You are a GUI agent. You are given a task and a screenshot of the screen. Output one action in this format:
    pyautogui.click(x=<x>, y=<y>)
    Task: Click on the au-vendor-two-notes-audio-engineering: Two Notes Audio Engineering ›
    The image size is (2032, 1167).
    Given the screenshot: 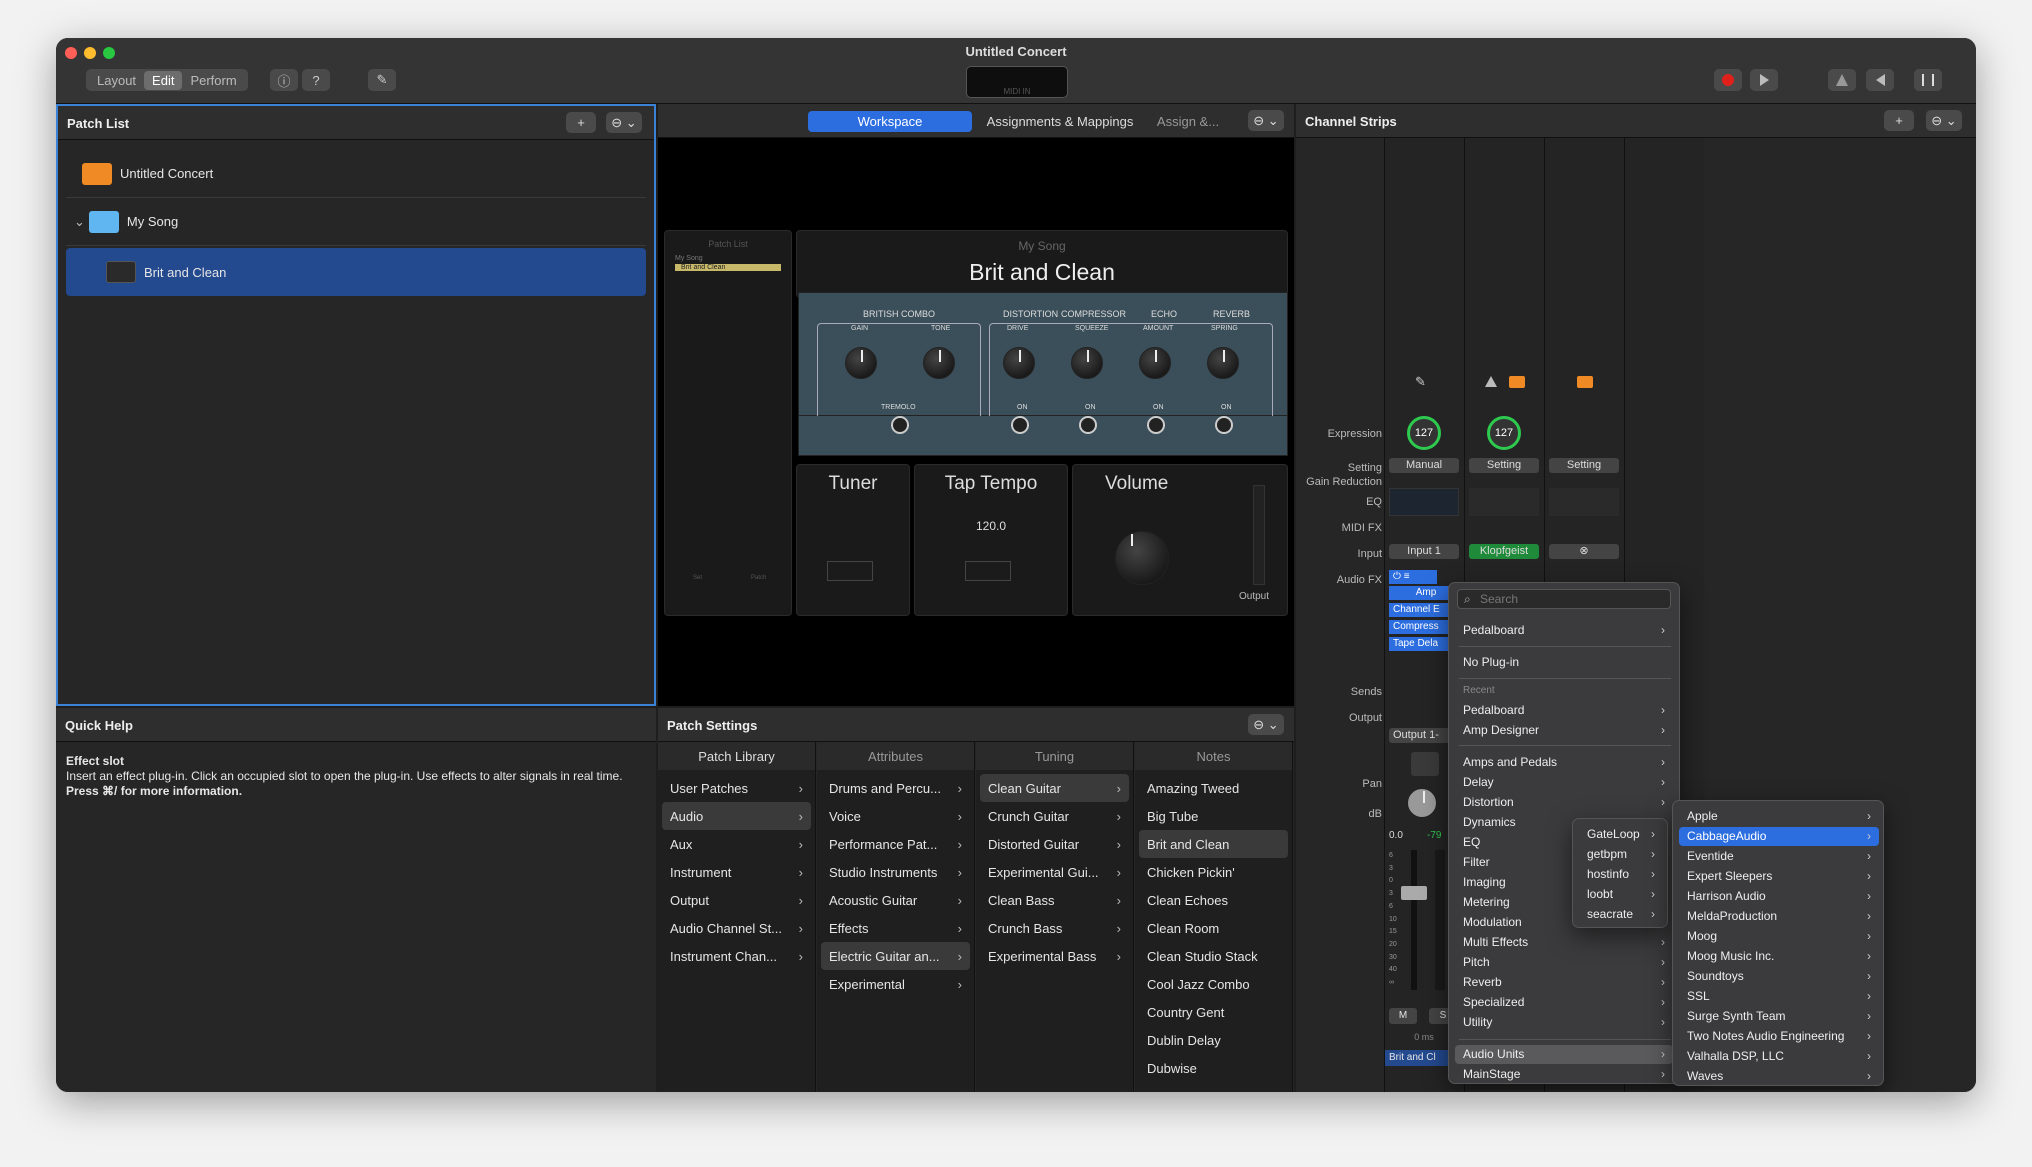 What is the action you would take?
    pyautogui.click(x=1779, y=1036)
    